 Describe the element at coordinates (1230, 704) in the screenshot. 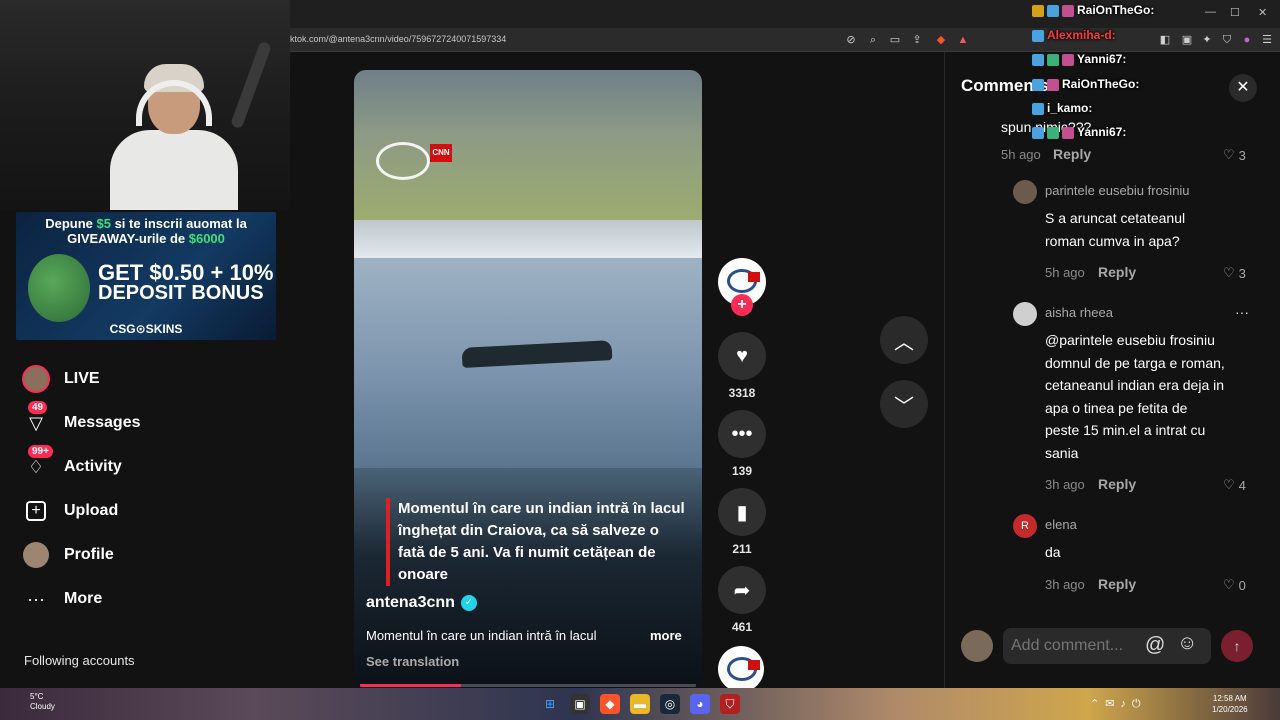

I see `taskbar-clock: 12:58 AM 1/20/2026` at that location.